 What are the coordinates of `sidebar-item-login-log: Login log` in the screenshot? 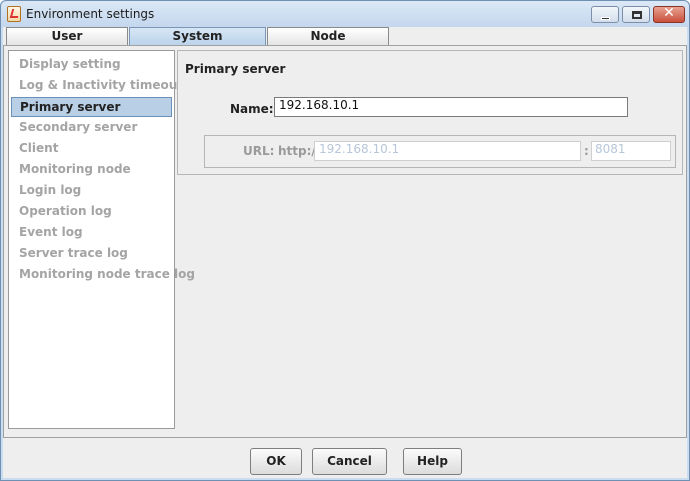 It's located at (91, 191).